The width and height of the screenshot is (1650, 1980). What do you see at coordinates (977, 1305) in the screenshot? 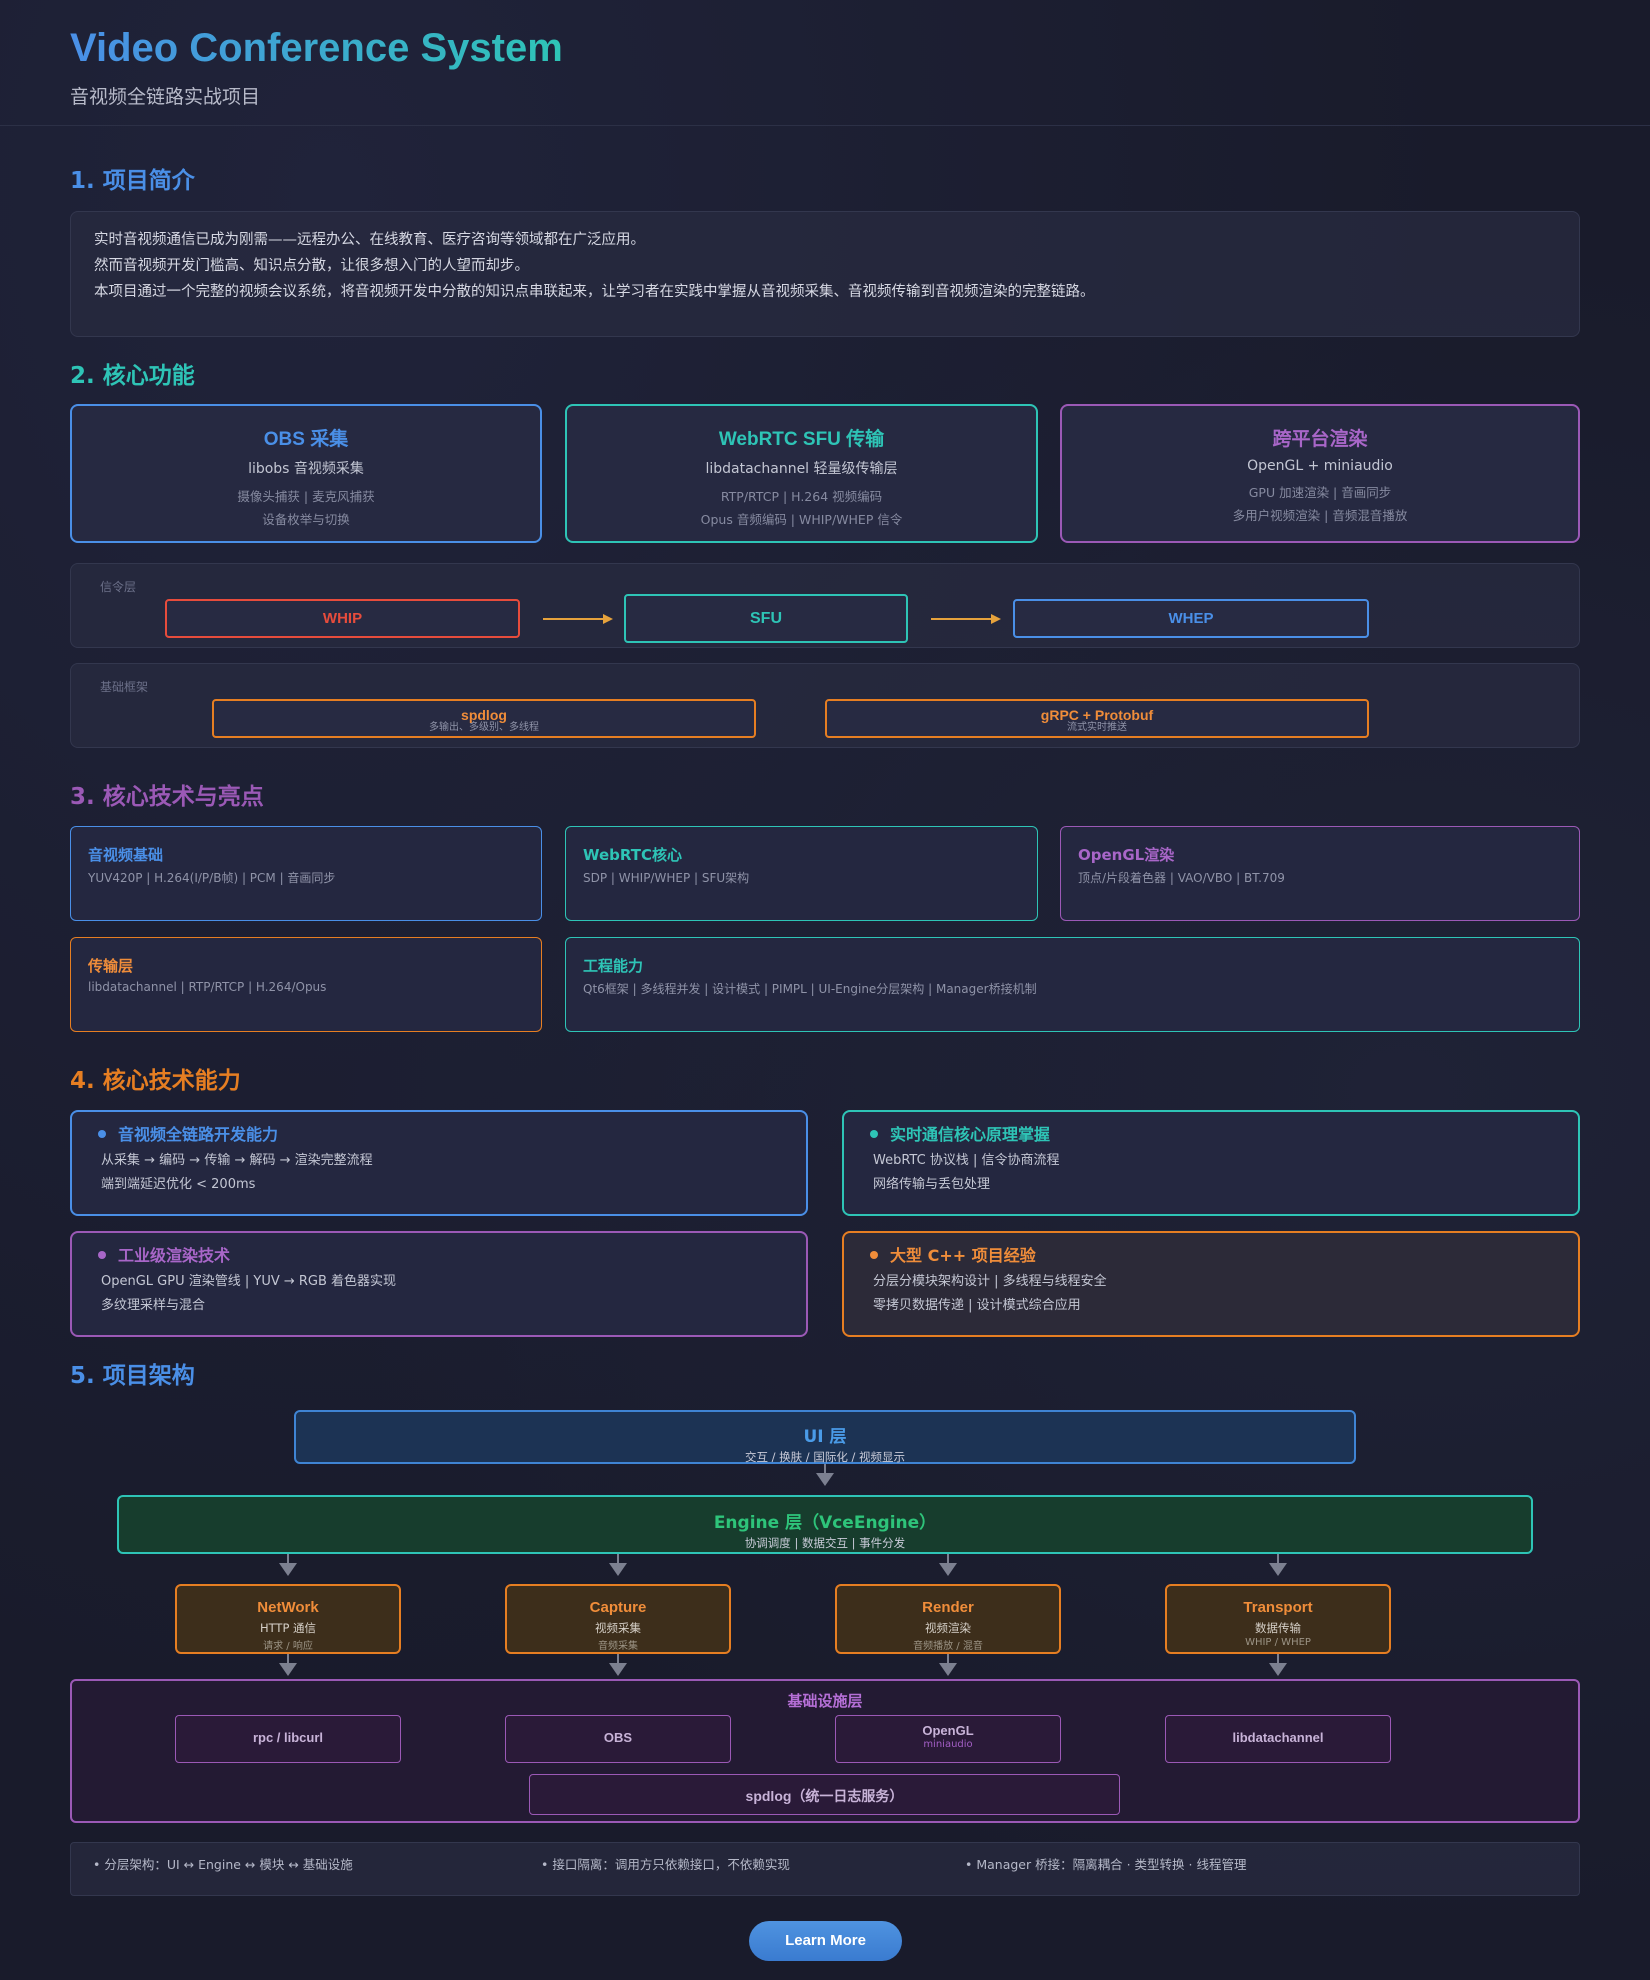
I see `capability-detail: 零拷贝数据传递 | 设计模式综合应用` at bounding box center [977, 1305].